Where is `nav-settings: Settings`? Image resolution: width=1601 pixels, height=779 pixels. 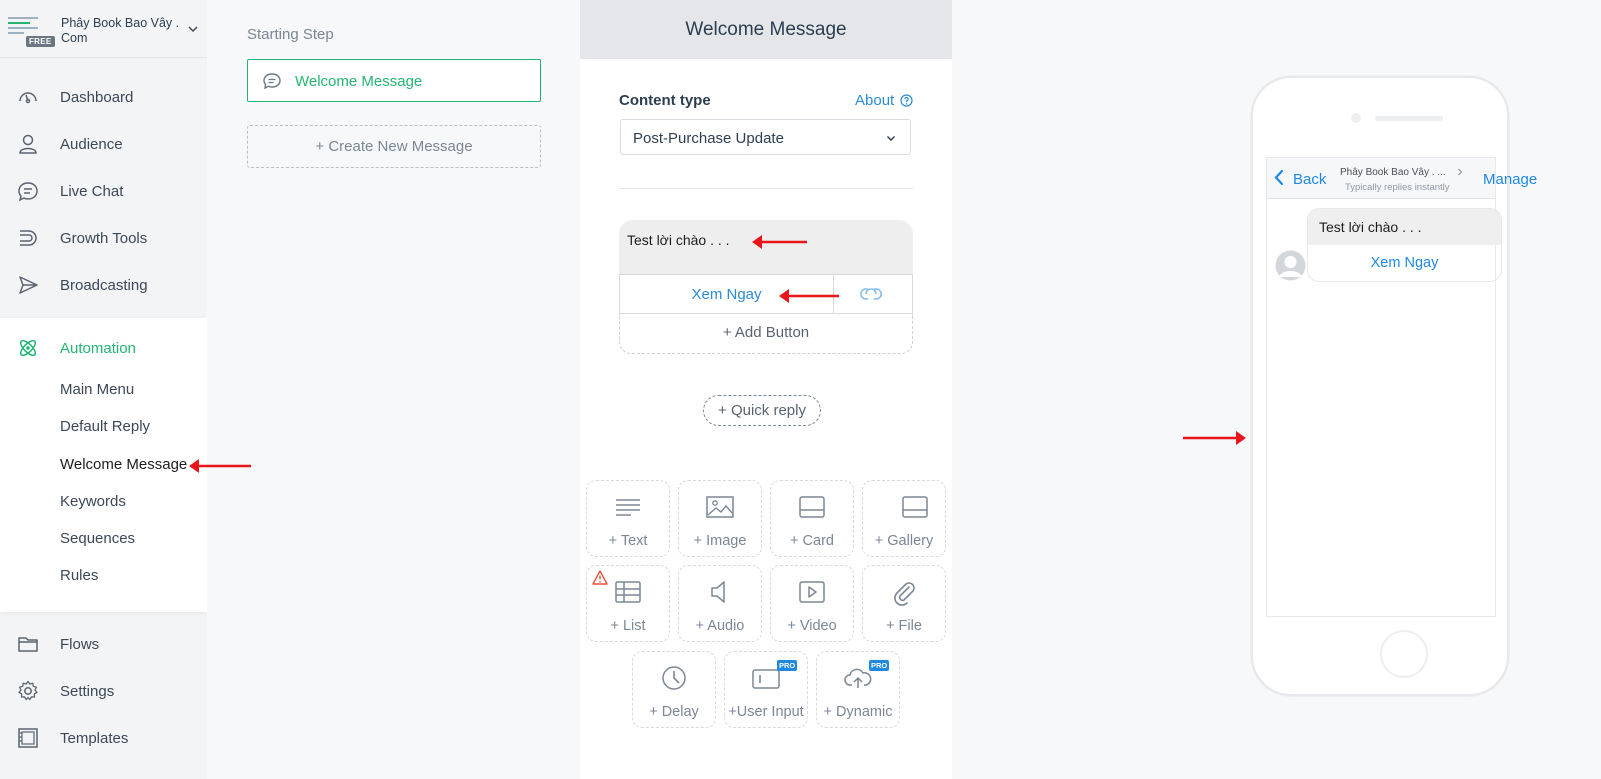 nav-settings: Settings is located at coordinates (103, 691).